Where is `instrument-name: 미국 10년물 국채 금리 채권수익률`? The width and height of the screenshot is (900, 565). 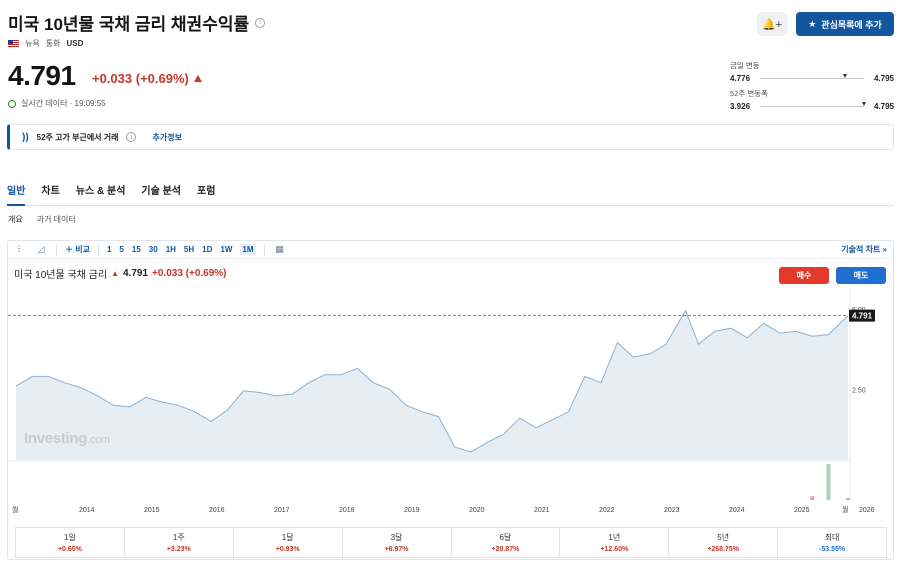
instrument-name: 미국 10년물 국채 금리 채권수익률 is located at coordinates (129, 24).